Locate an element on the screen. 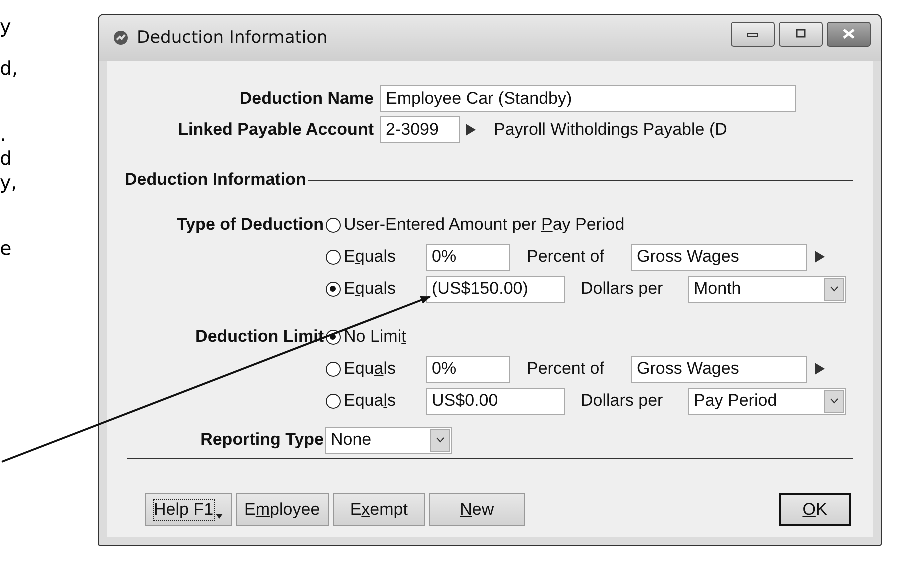 The image size is (898, 561). close-icon is located at coordinates (849, 34).